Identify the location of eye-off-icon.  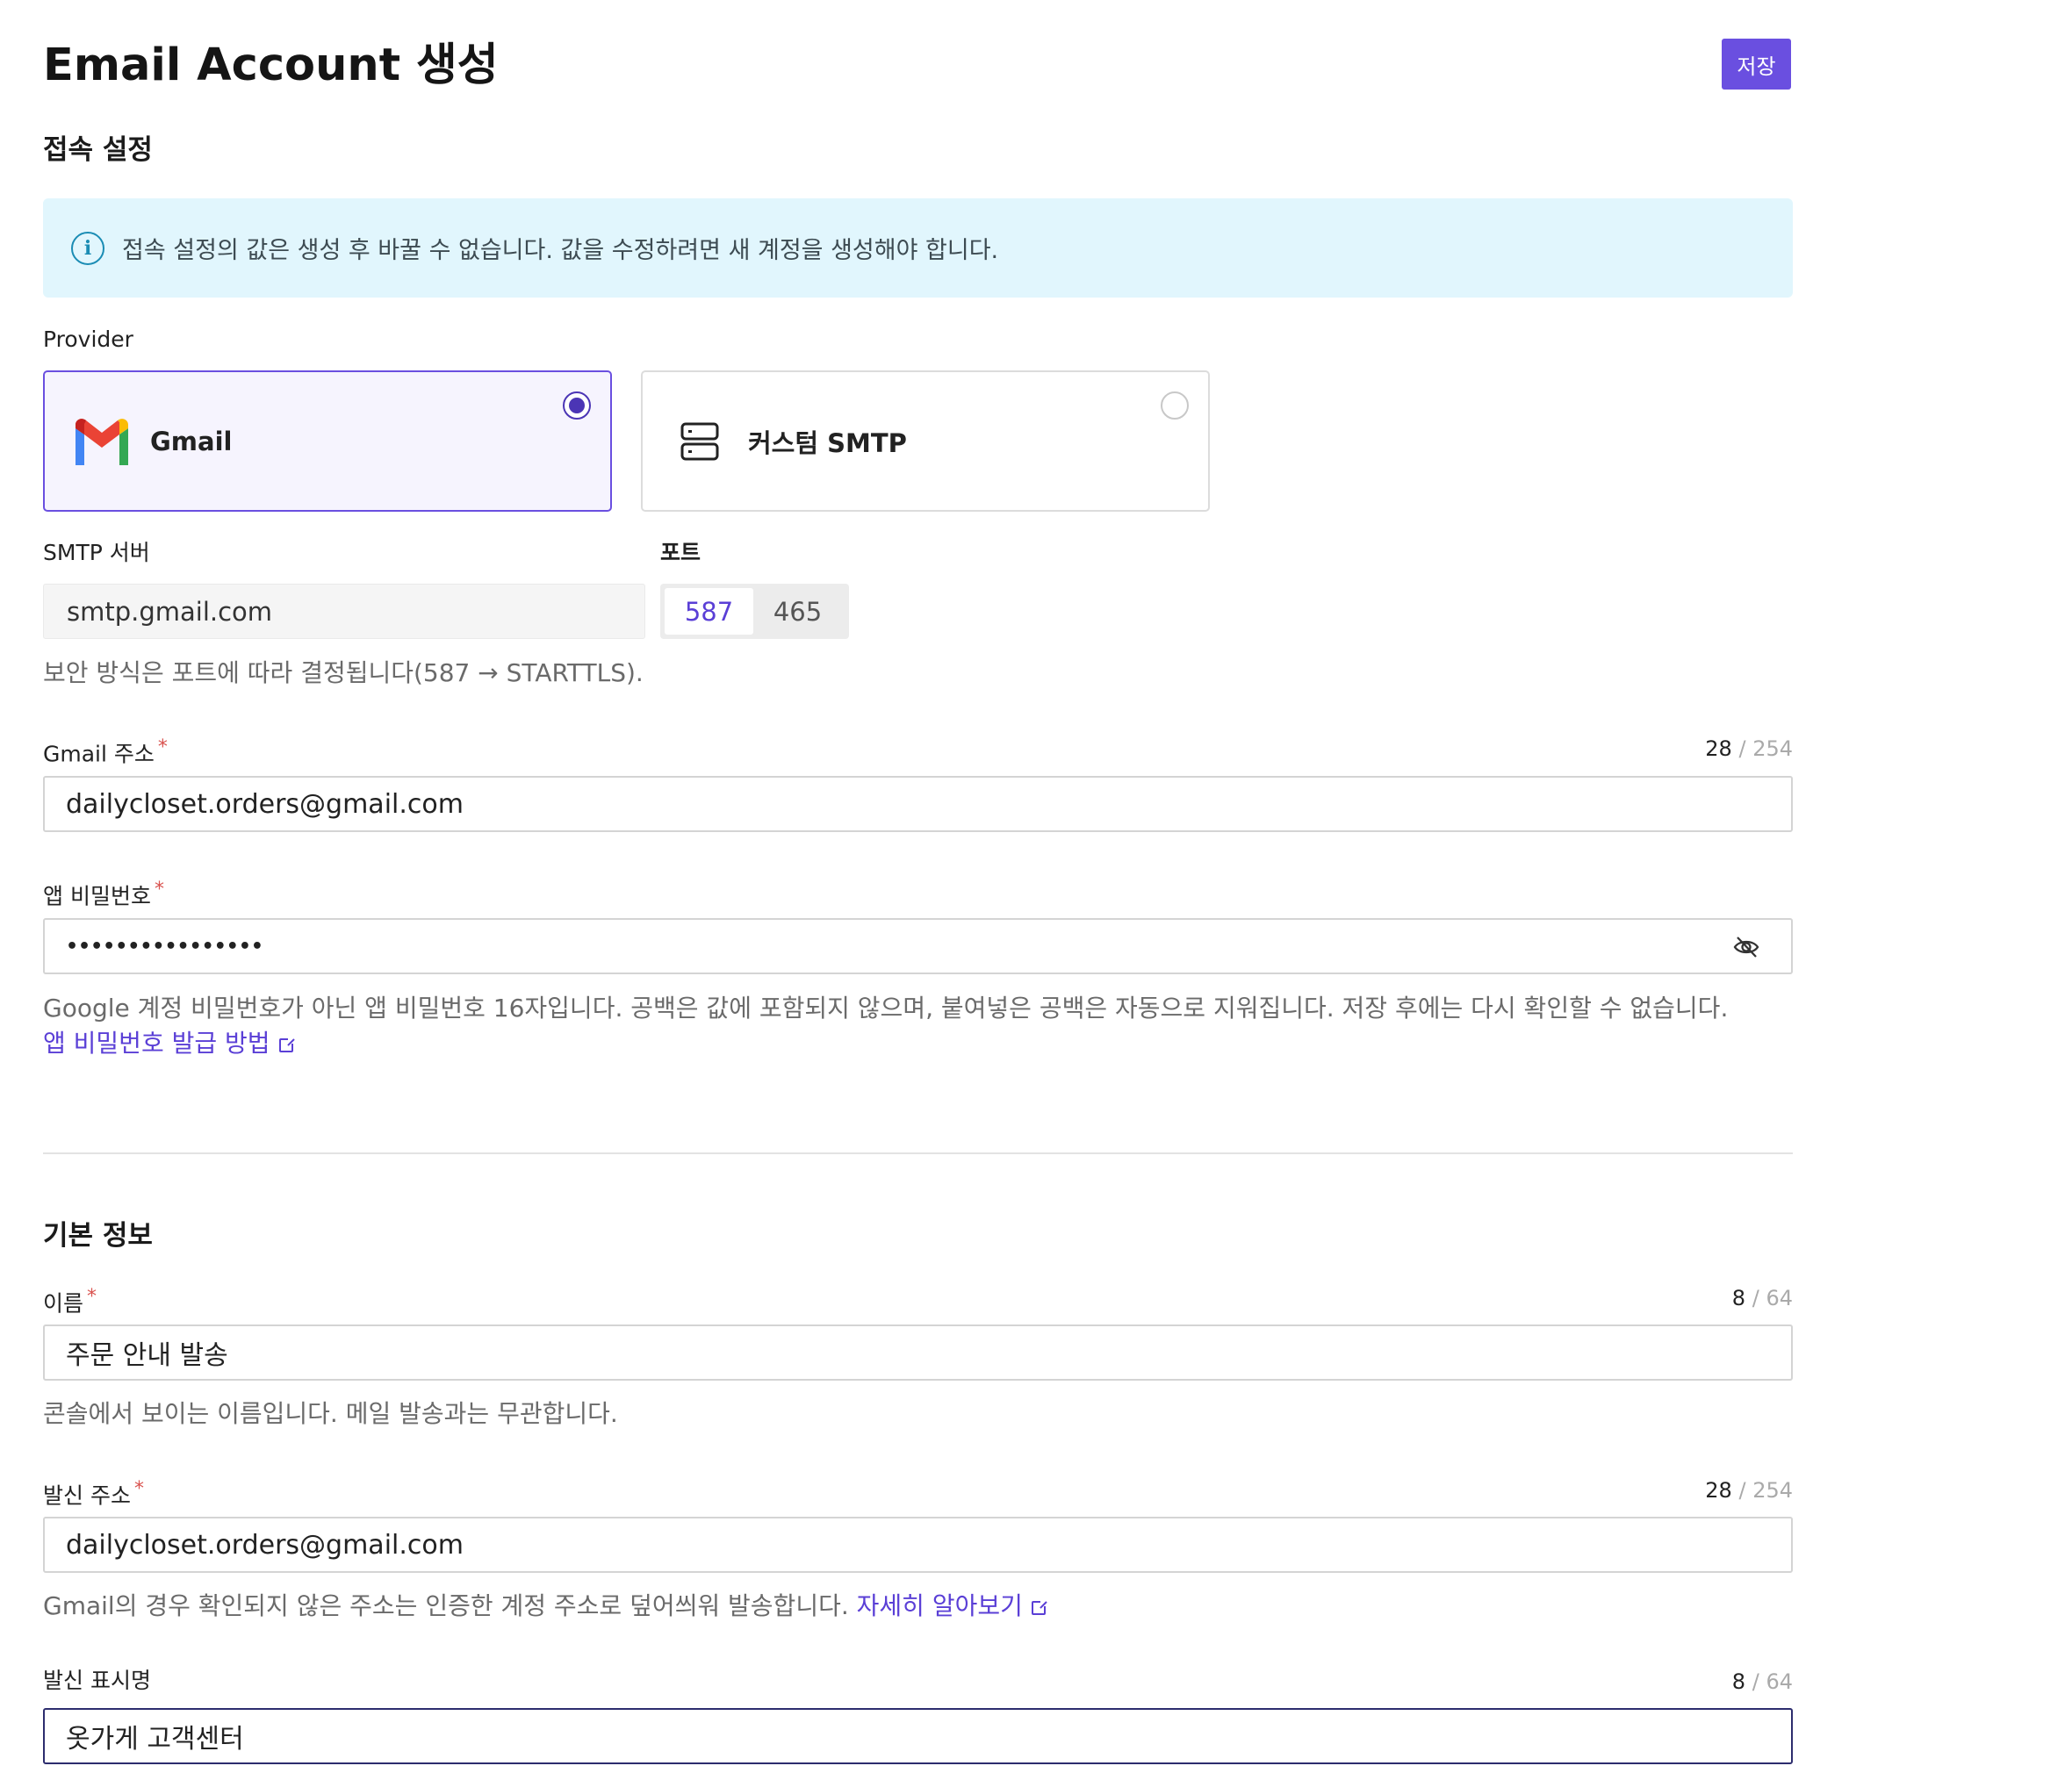
(1746, 947).